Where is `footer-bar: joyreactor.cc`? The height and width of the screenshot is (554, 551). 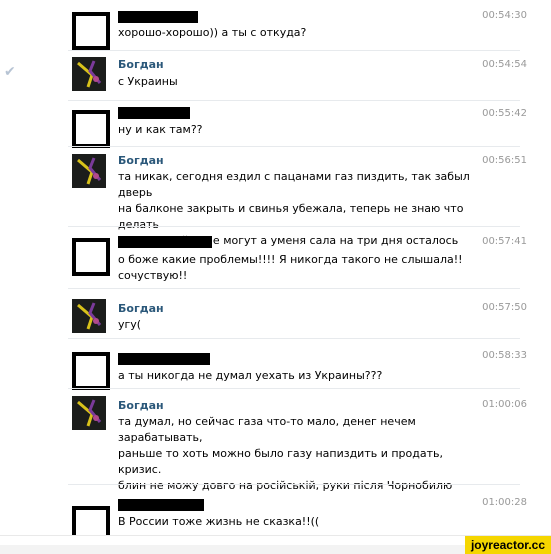 footer-bar: joyreactor.cc is located at coordinates (275, 544).